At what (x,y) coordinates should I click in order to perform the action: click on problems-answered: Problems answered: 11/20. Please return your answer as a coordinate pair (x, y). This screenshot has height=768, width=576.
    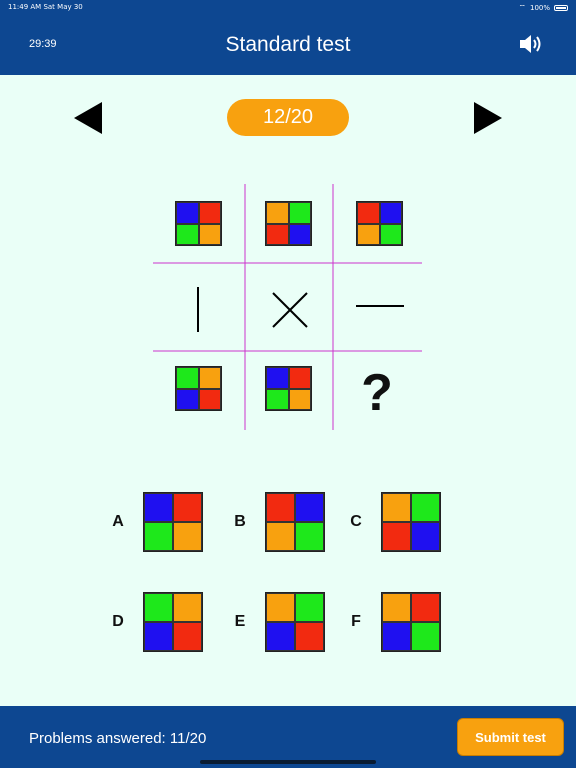
    Looking at the image, I should click on (118, 738).